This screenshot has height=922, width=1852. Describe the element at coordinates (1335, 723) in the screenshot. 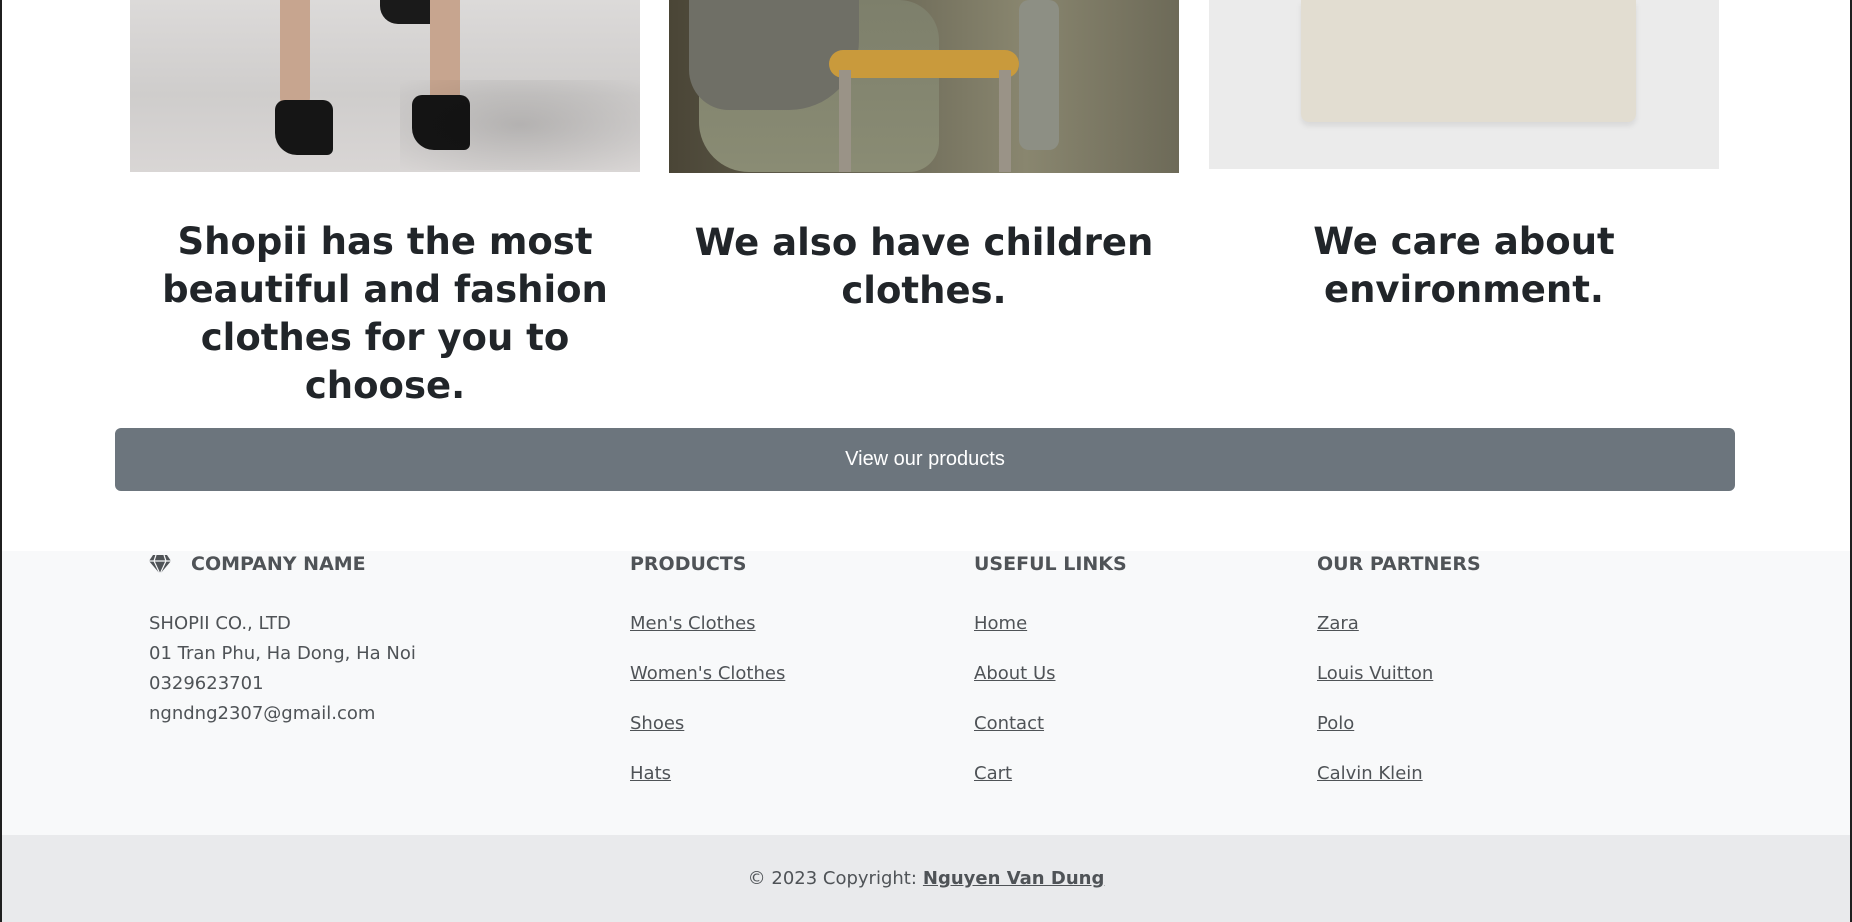

I see `link-polo: Polo` at that location.